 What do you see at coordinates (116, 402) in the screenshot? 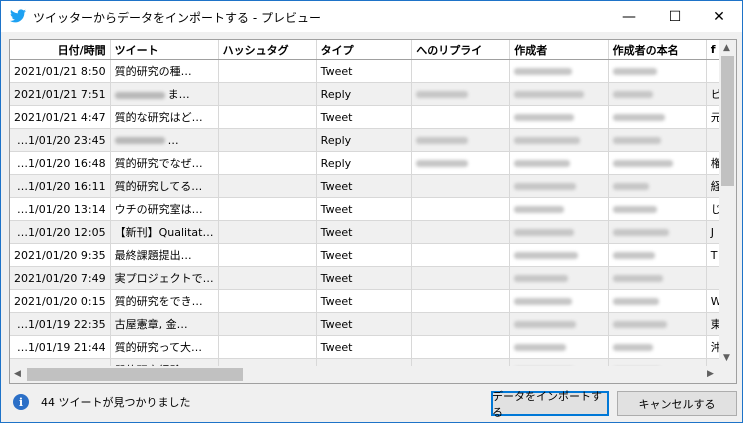
I see `status-text: 44 ツイートが見つかりました` at bounding box center [116, 402].